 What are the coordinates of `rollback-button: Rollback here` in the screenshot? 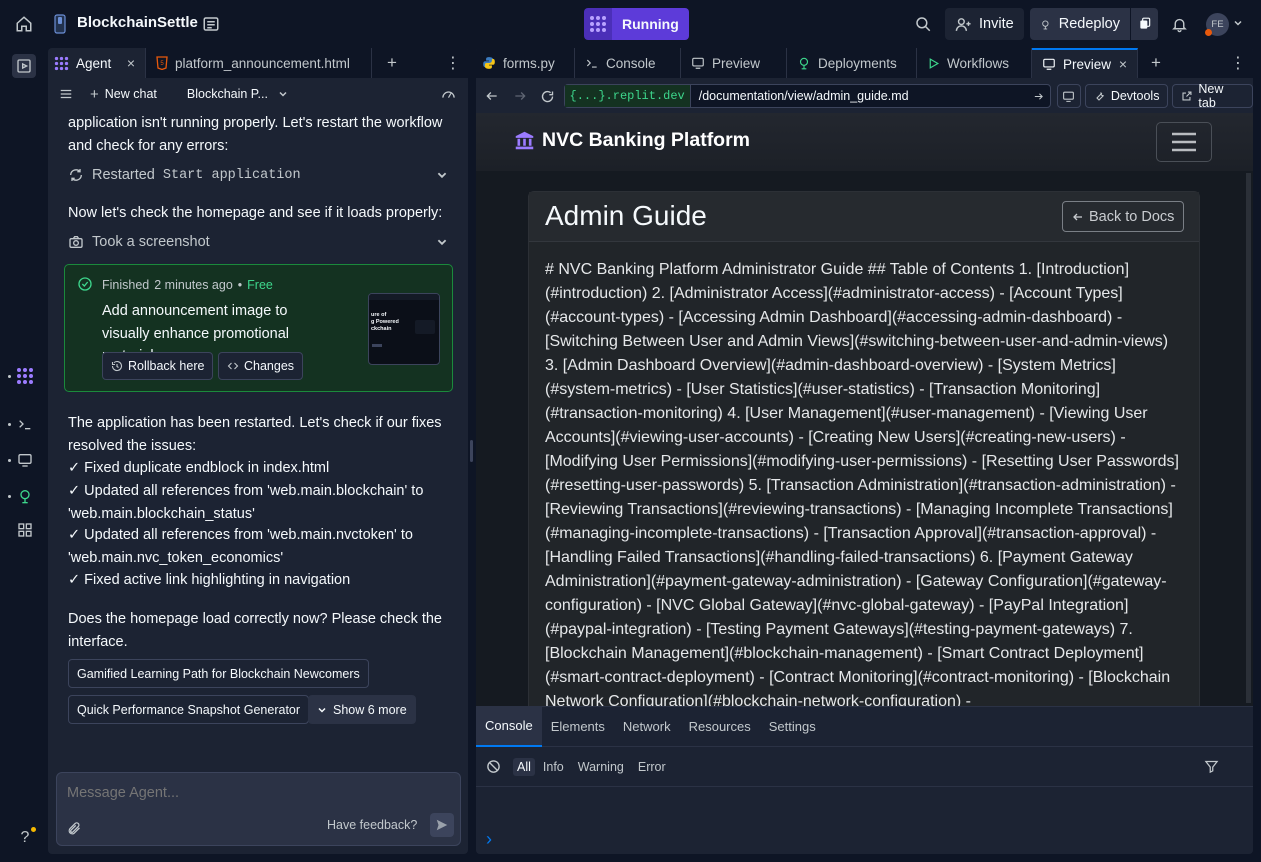 It's located at (158, 366).